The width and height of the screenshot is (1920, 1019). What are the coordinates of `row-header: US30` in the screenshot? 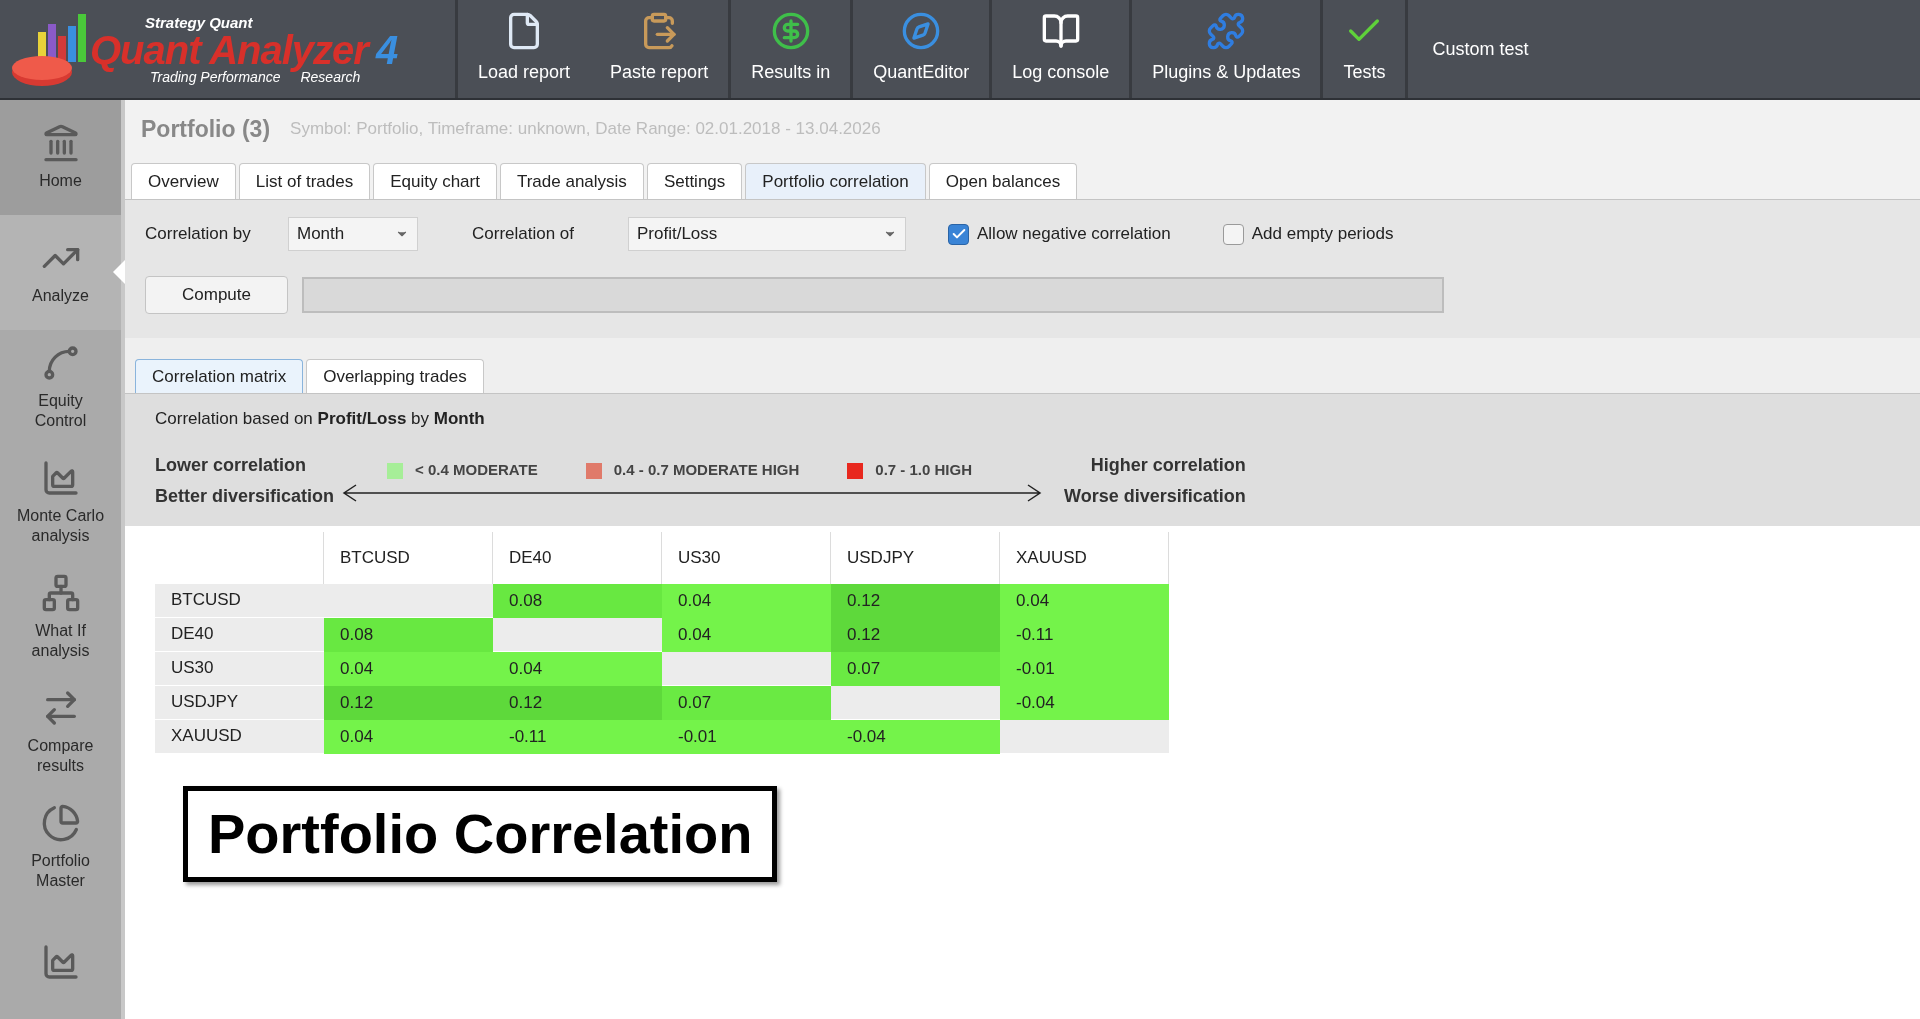 It's located at (239, 668).